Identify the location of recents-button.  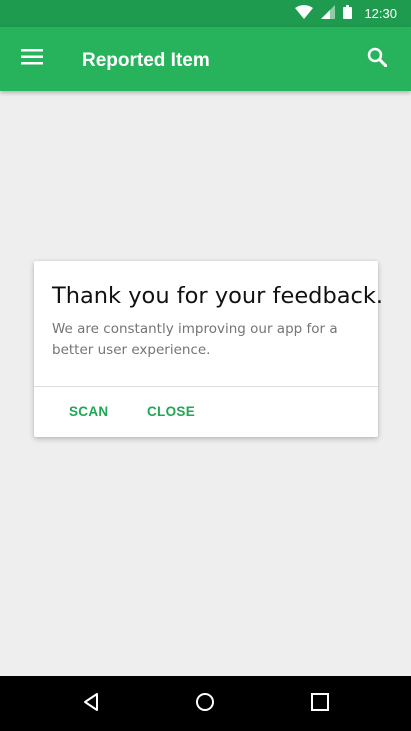
(320, 704).